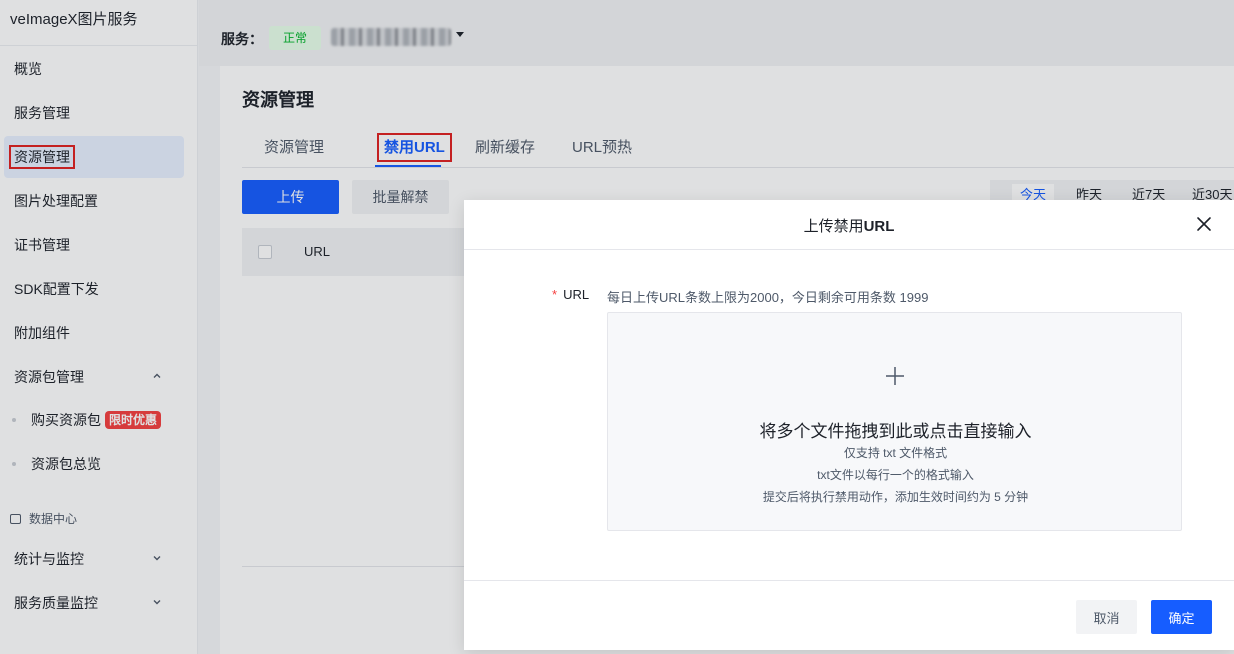  What do you see at coordinates (895, 431) in the screenshot?
I see `dropzone-title: 将多个文件拖拽到此或点击直接输入` at bounding box center [895, 431].